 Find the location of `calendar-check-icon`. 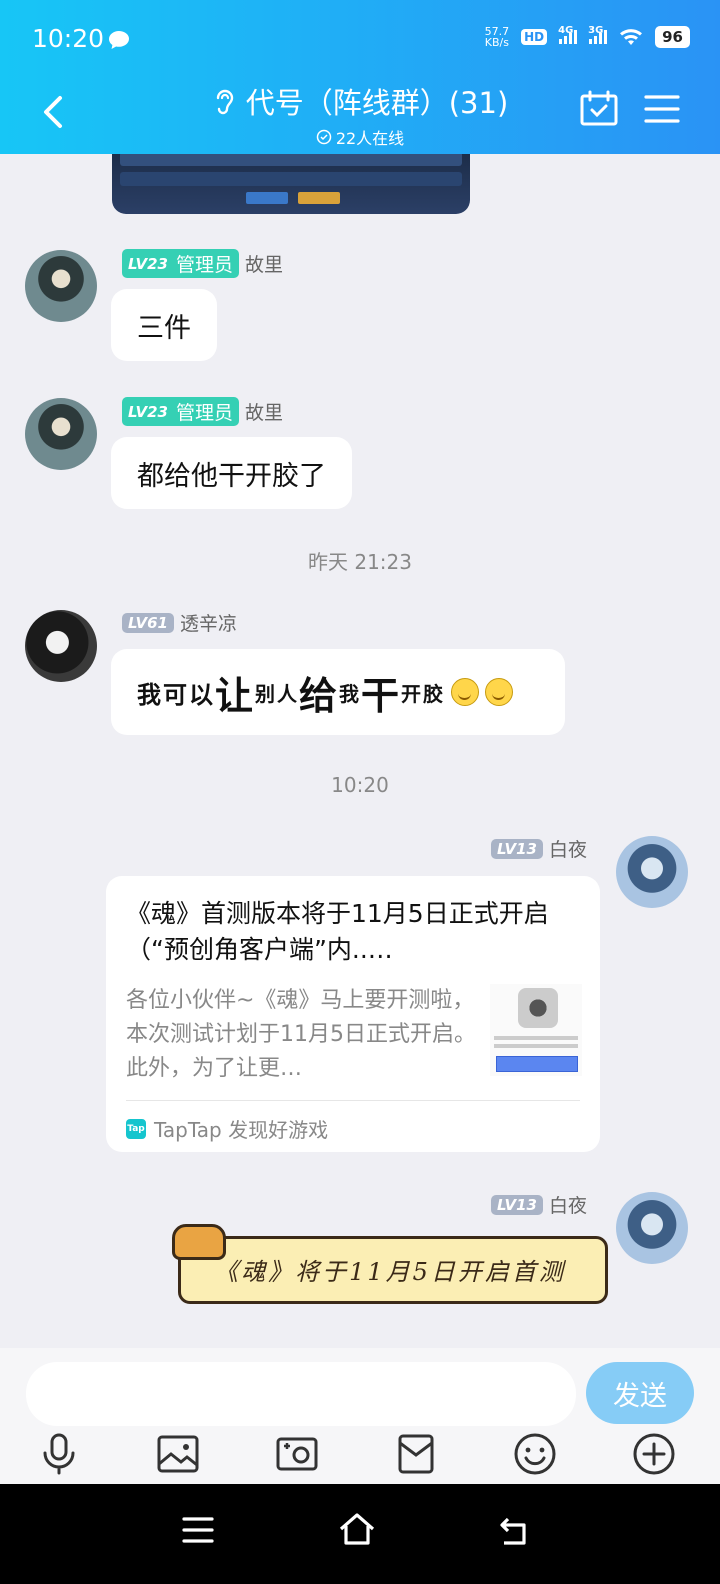

calendar-check-icon is located at coordinates (599, 108).